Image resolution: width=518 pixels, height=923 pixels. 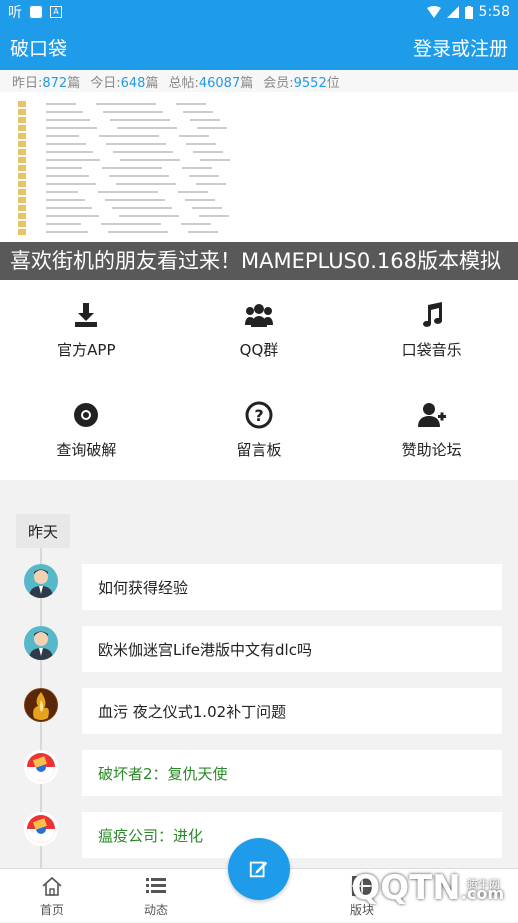 I want to click on list-item: 血污 夜之仪式1.02补丁问题, so click(x=292, y=711).